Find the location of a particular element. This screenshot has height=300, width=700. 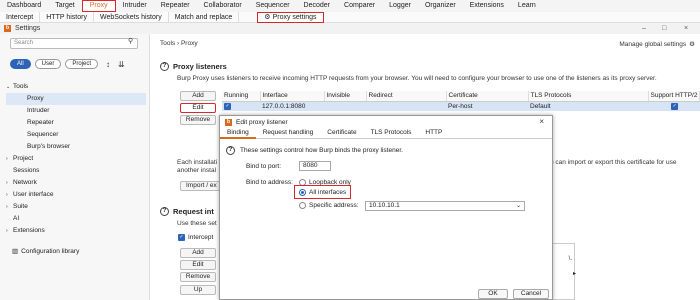

column-header-tls-protocols: TLS Protocols is located at coordinates (588, 96).